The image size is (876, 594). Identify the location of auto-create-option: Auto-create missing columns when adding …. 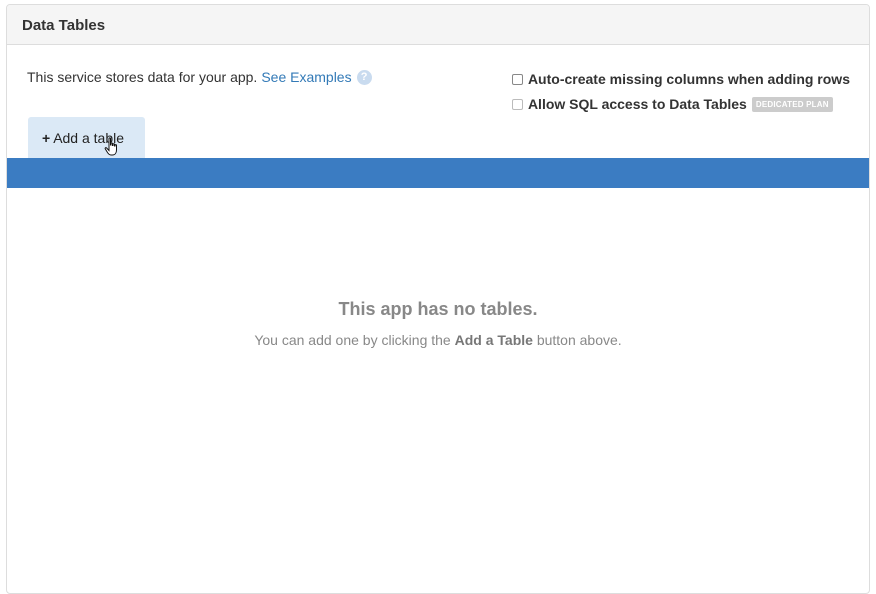
(680, 79).